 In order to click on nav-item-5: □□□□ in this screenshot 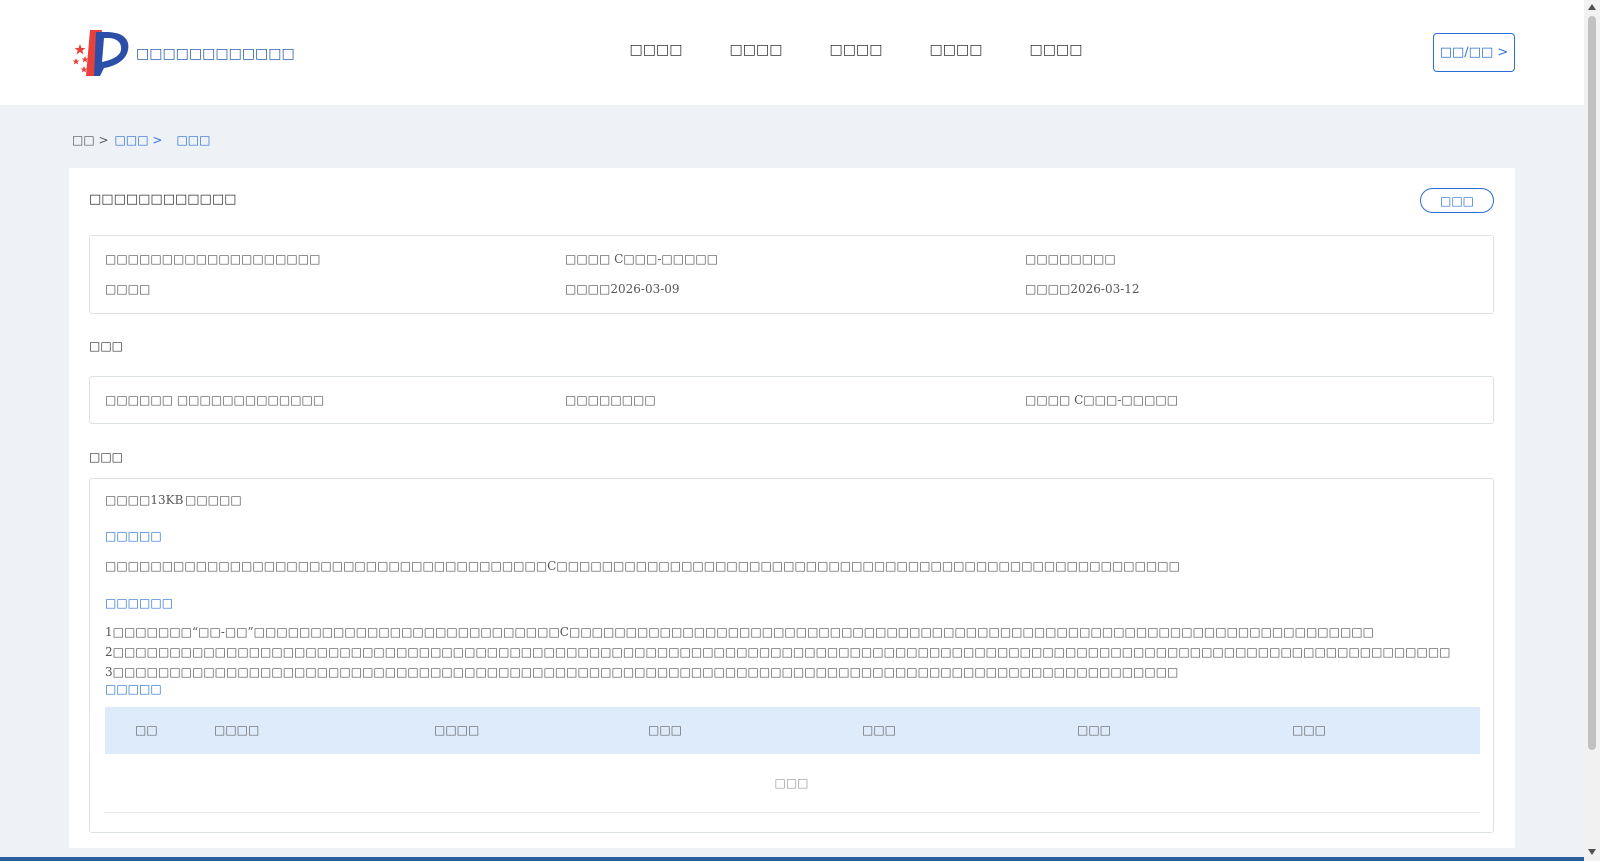, I will do `click(1056, 50)`.